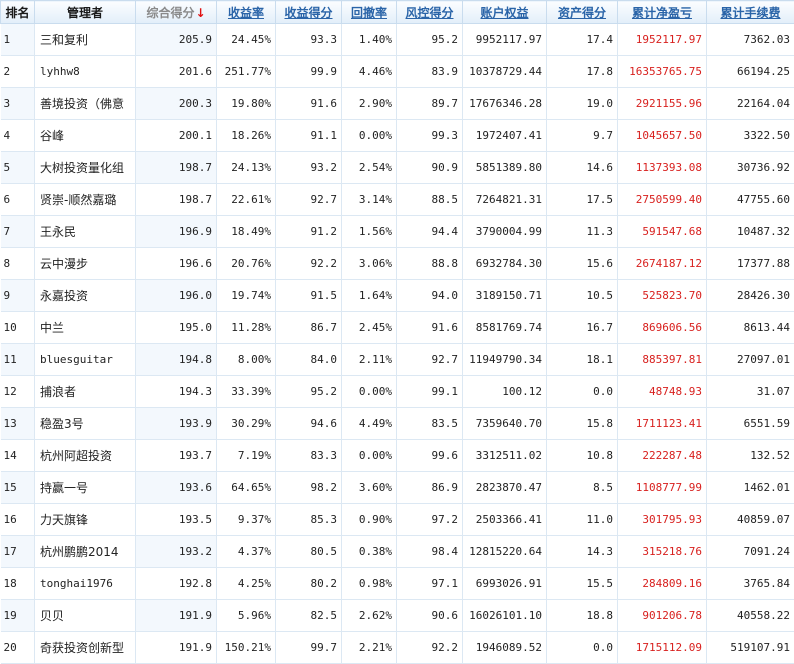  Describe the element at coordinates (662, 12) in the screenshot. I see `header-net-profit: 累计净盈亏` at that location.